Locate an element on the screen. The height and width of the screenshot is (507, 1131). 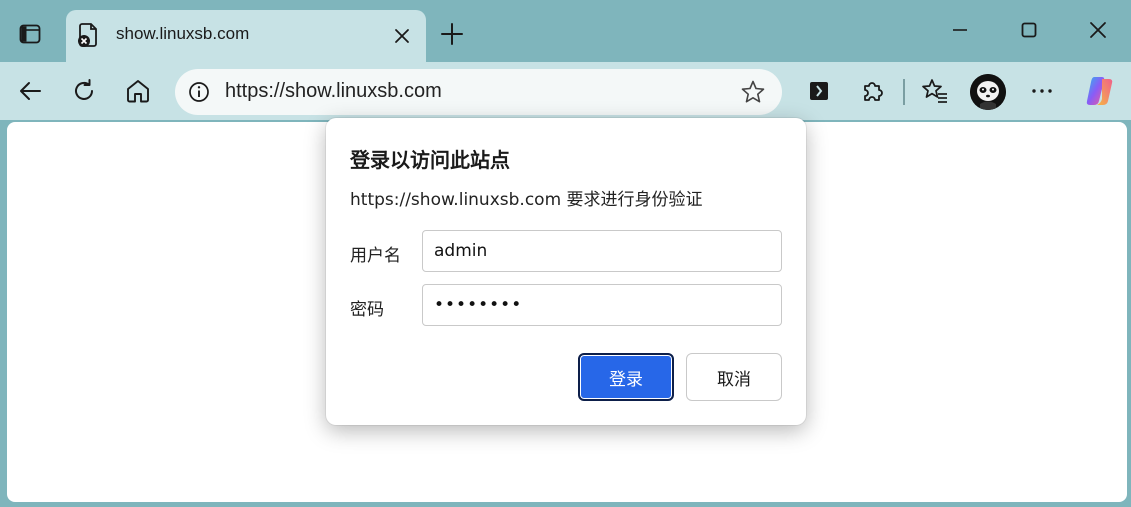
browser-tab: show.linuxsb.com is located at coordinates (246, 36).